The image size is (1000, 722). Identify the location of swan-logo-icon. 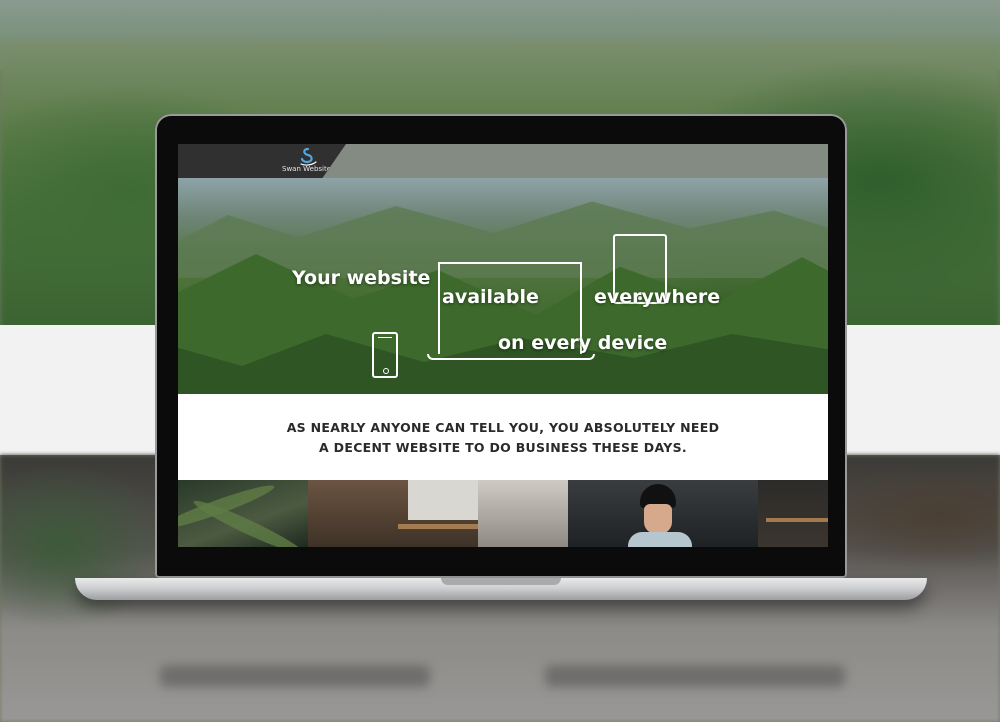
(308, 156).